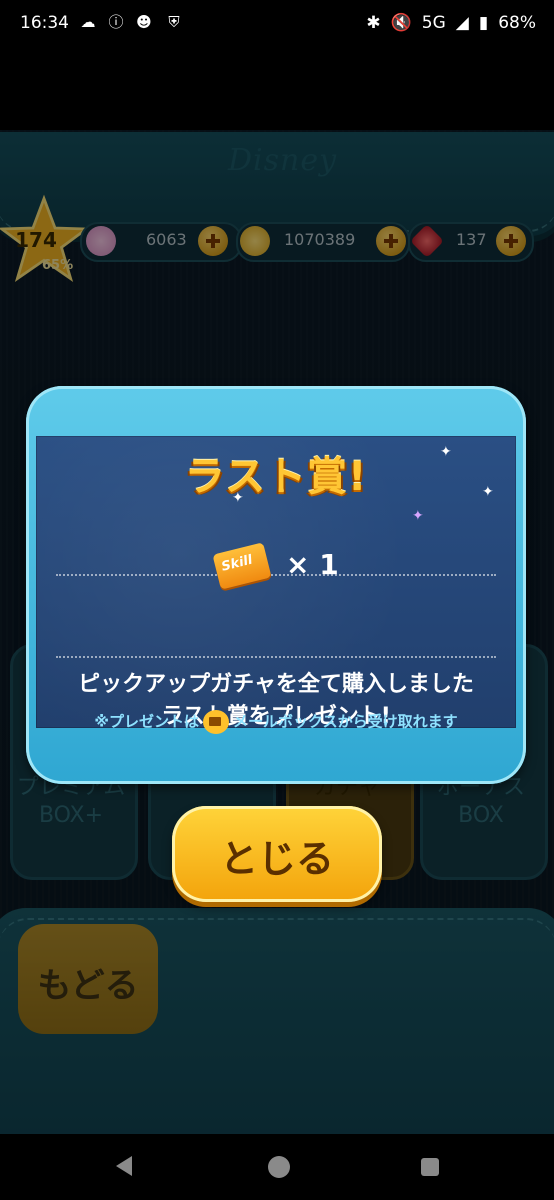 Image resolution: width=554 pixels, height=1200 pixels. I want to click on note-suffix: メールボックスから受け取れます, so click(345, 721).